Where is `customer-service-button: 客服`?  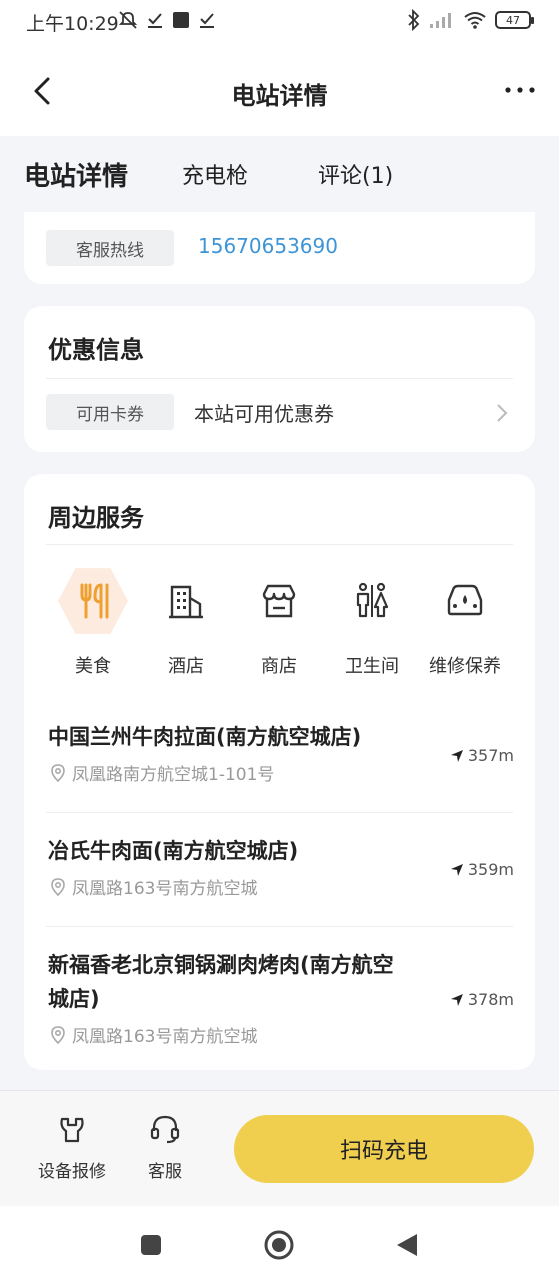 customer-service-button: 客服 is located at coordinates (165, 1147).